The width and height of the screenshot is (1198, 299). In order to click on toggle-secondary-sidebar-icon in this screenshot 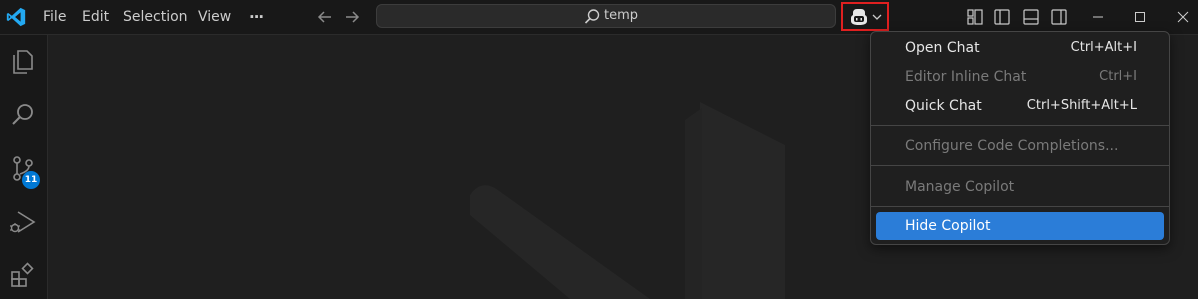, I will do `click(1059, 17)`.